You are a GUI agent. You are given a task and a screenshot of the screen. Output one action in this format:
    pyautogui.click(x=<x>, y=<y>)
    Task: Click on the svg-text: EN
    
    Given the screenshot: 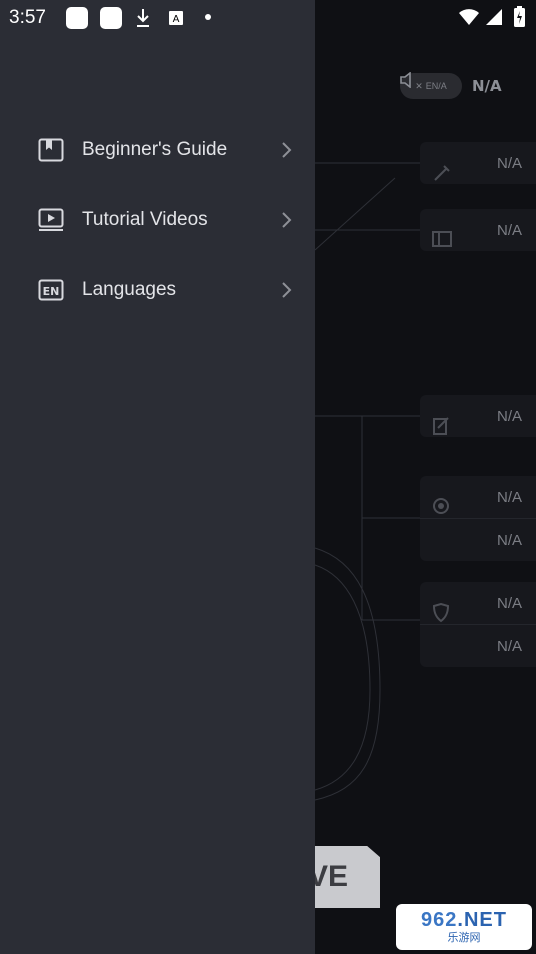 What is the action you would take?
    pyautogui.click(x=51, y=291)
    